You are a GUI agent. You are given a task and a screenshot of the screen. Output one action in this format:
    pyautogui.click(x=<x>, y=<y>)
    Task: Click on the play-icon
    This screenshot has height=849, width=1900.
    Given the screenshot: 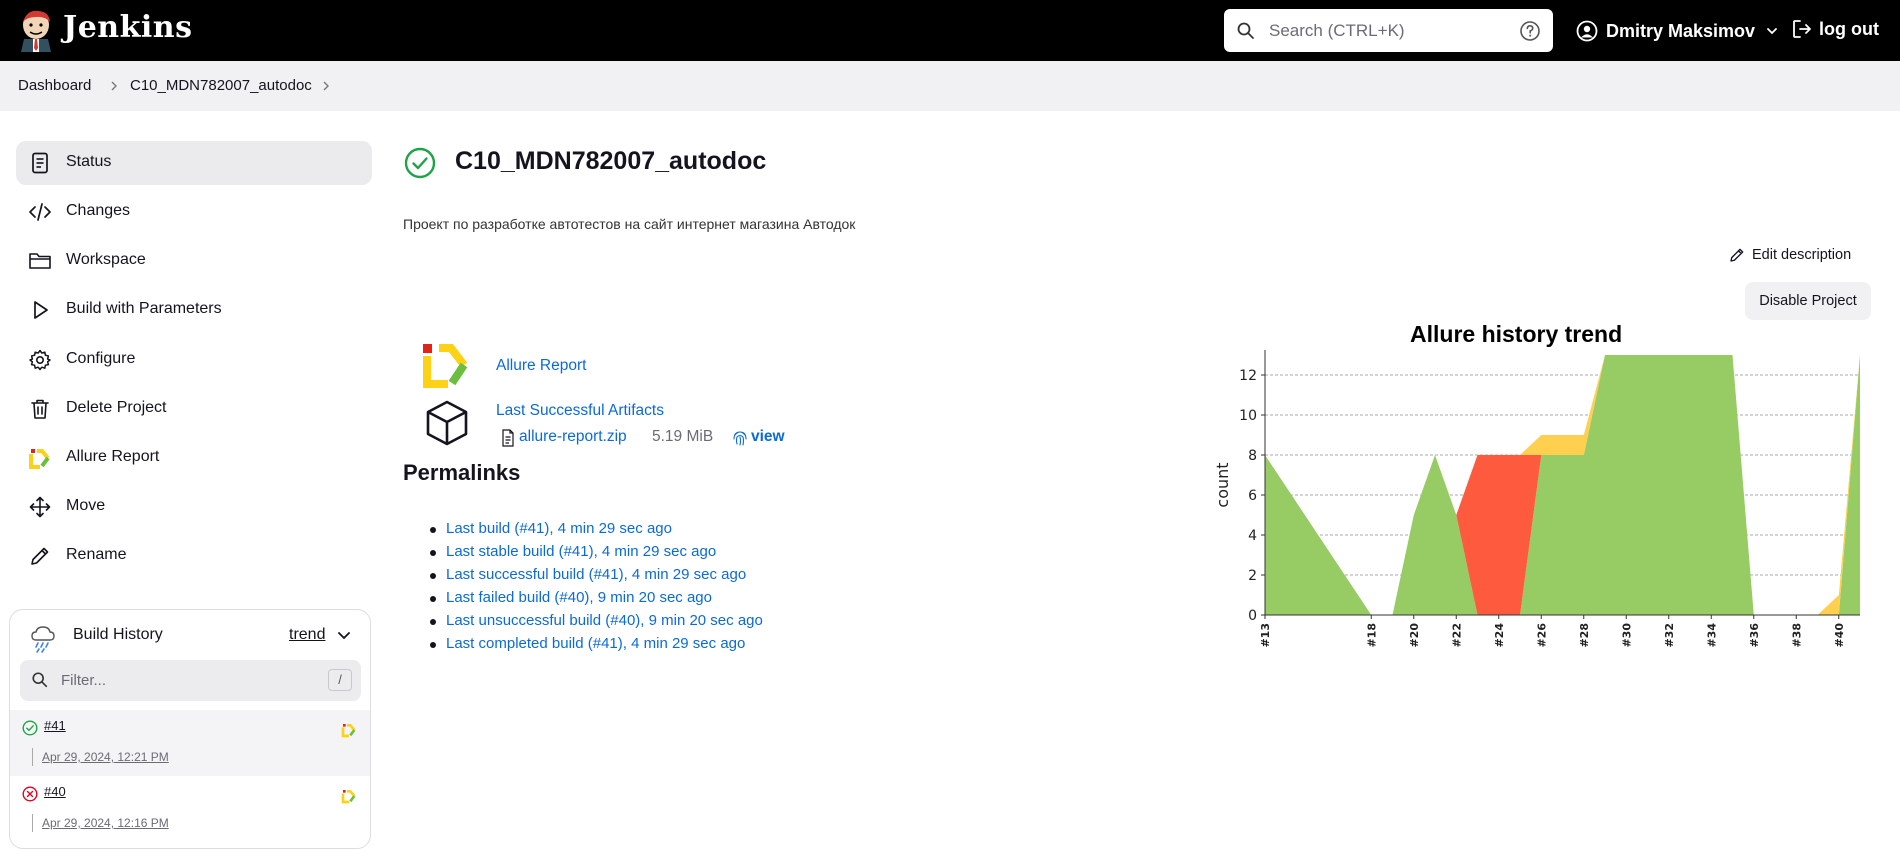 What is the action you would take?
    pyautogui.click(x=41, y=310)
    